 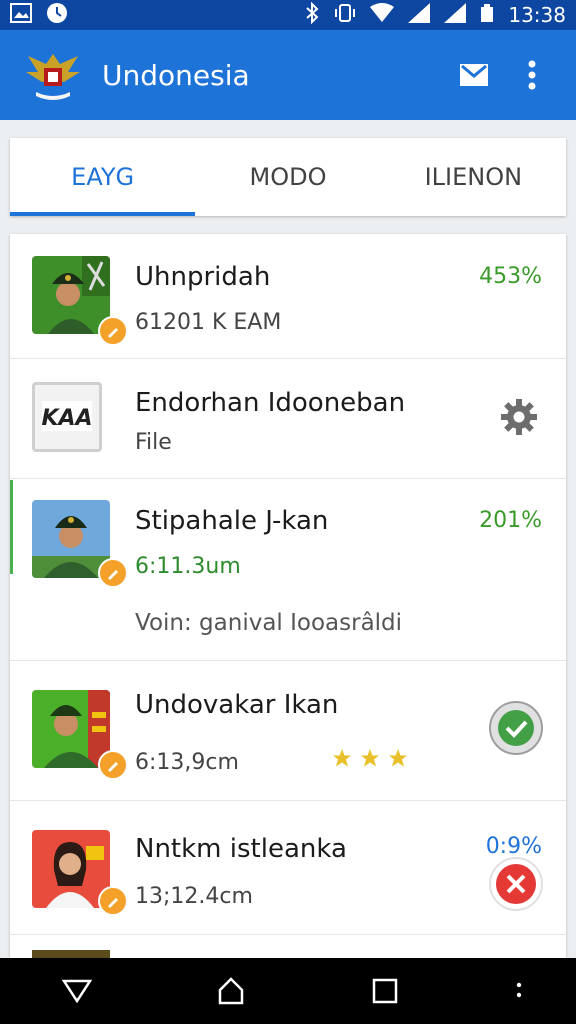 I want to click on cancel-fab-icon, so click(x=516, y=886).